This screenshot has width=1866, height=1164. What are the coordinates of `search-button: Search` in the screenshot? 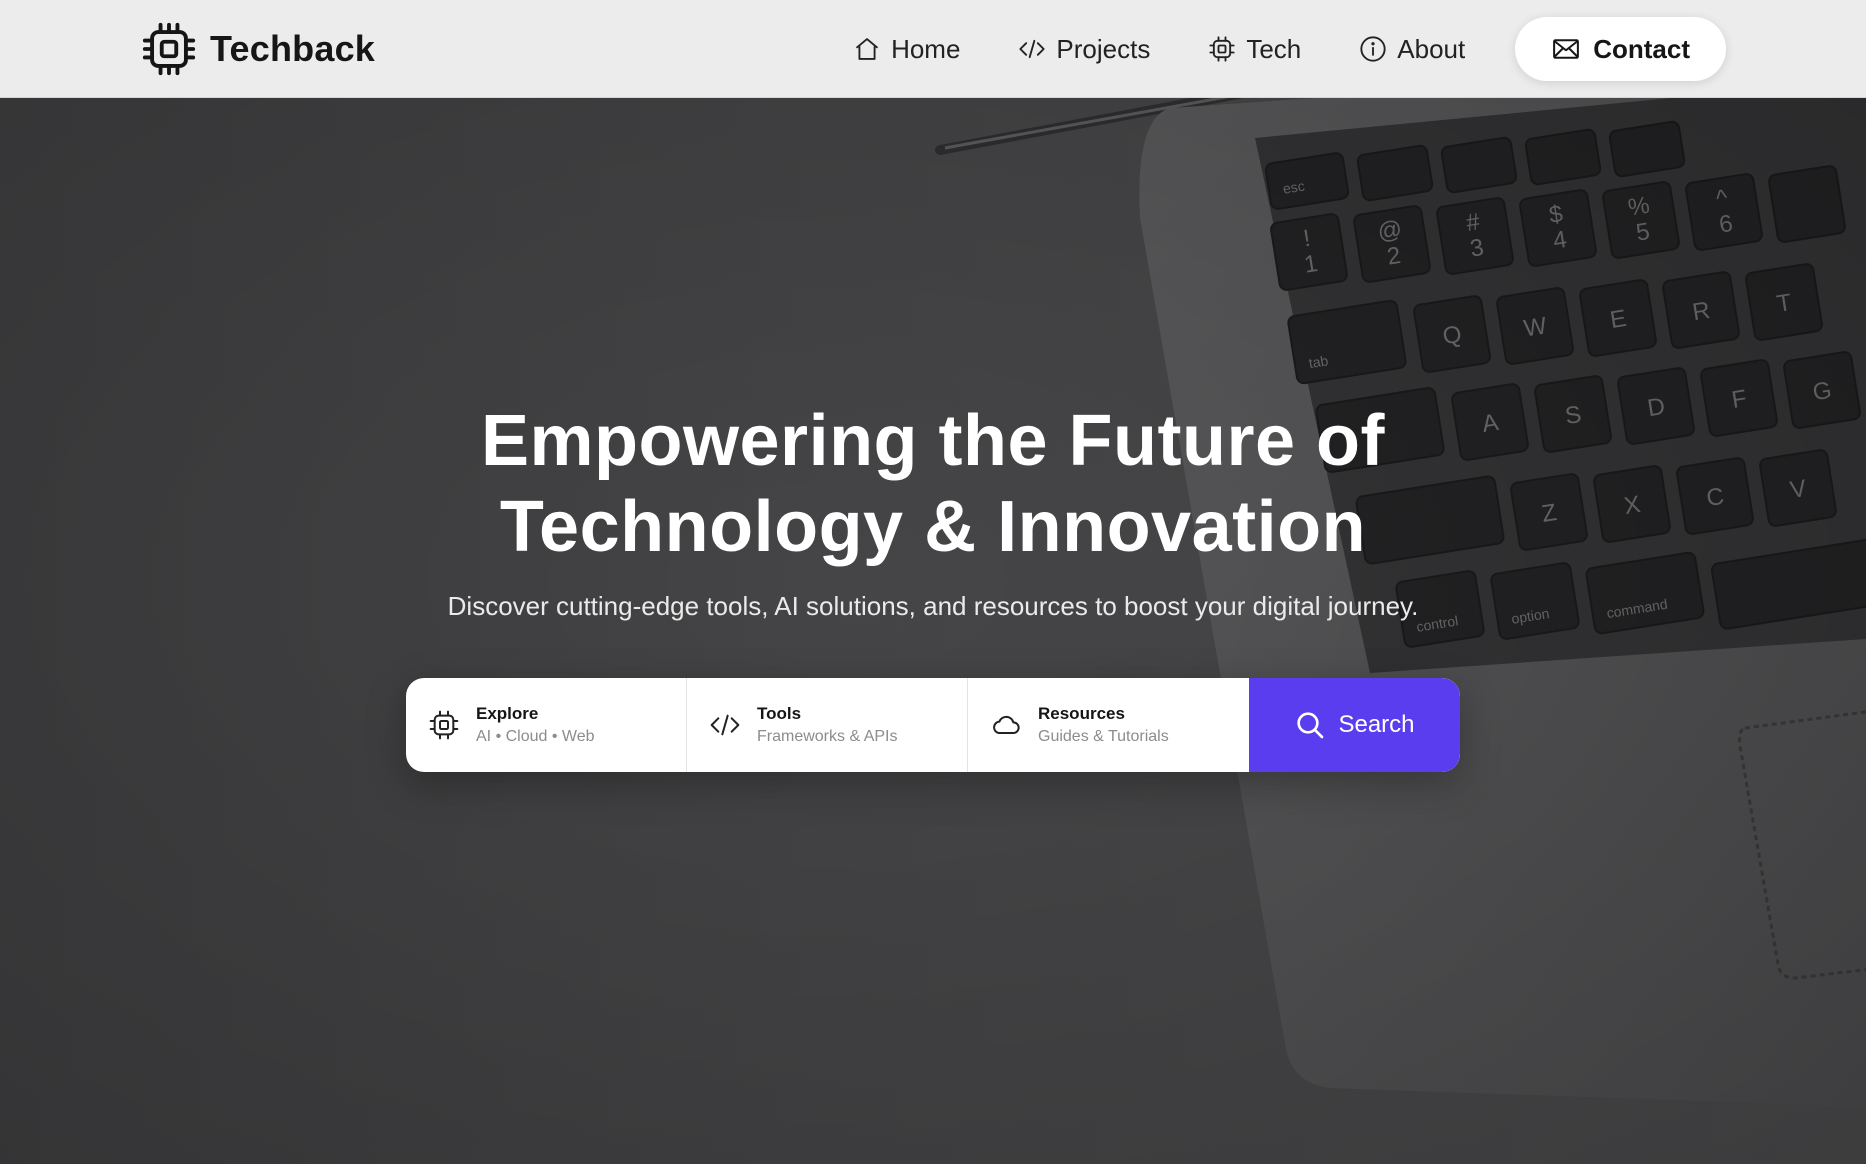 It's located at (1354, 725).